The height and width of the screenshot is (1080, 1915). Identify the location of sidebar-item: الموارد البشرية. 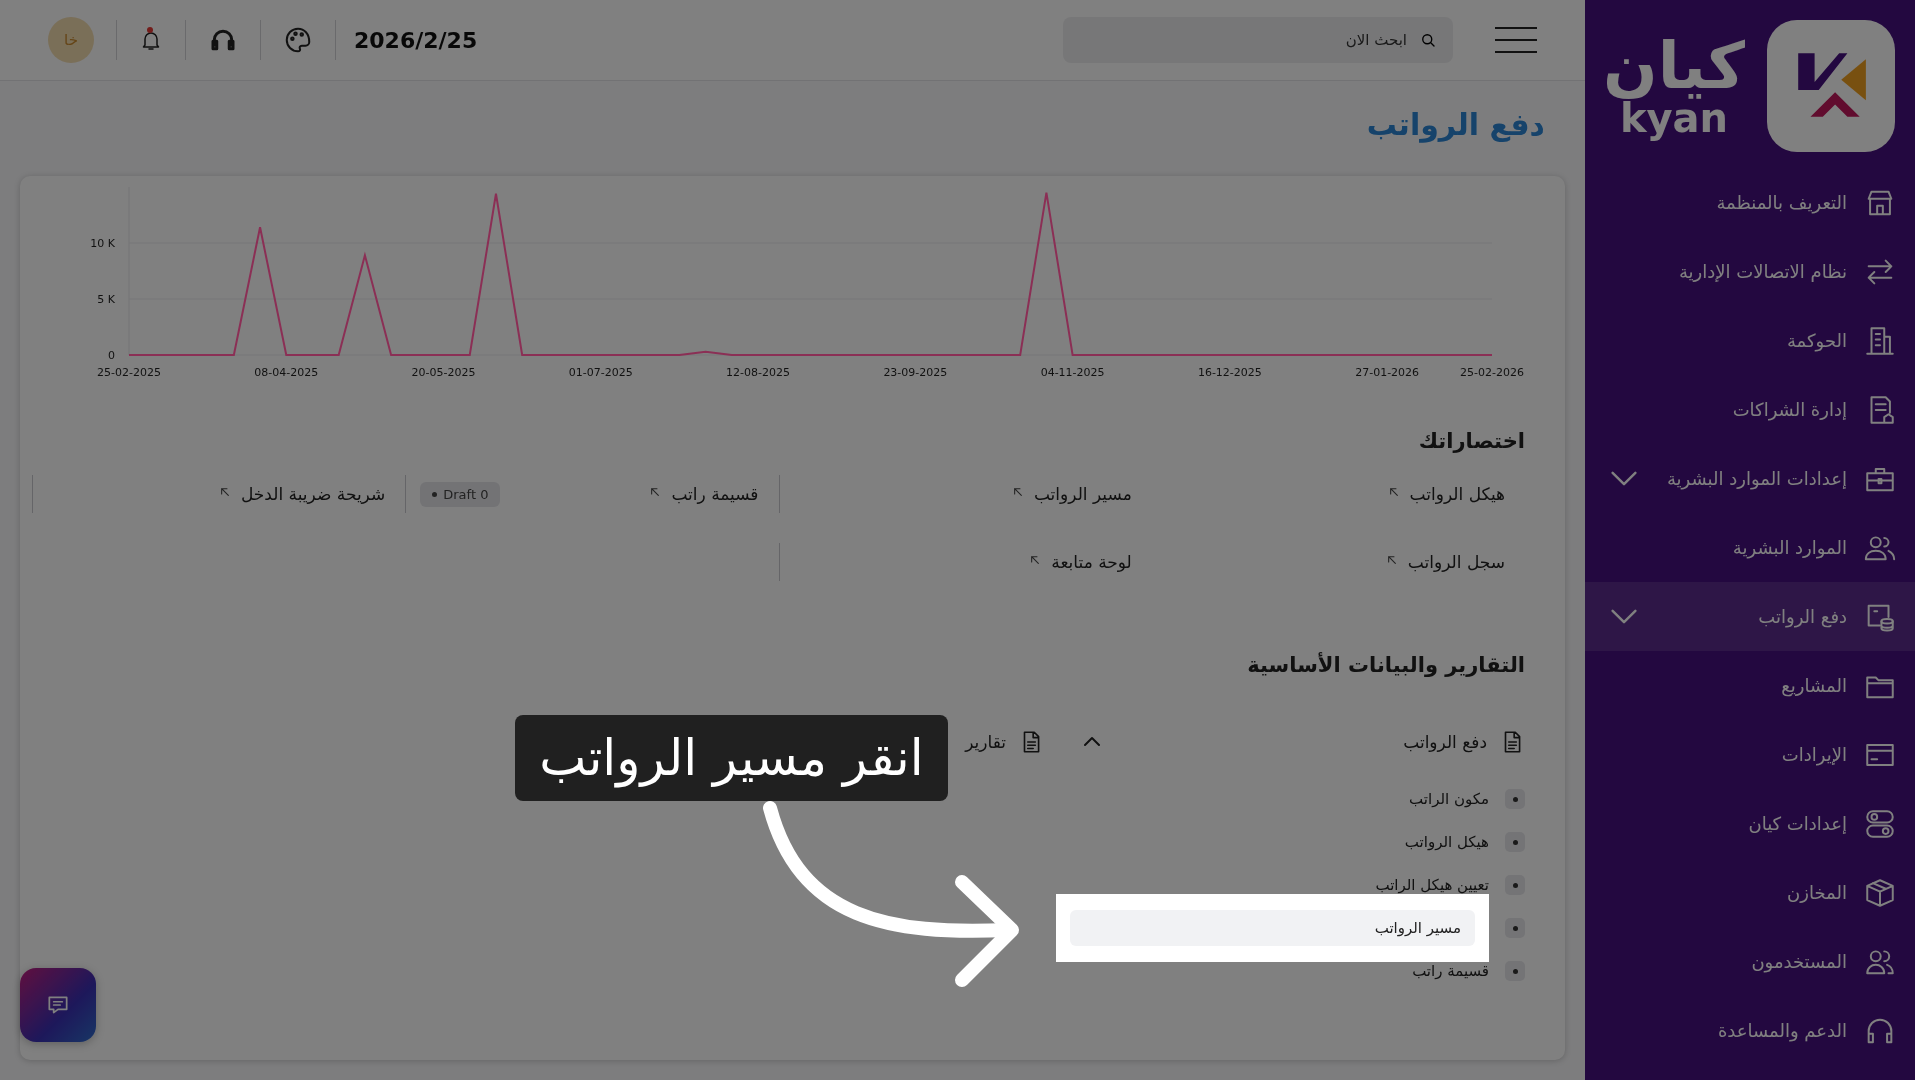
(1750, 547).